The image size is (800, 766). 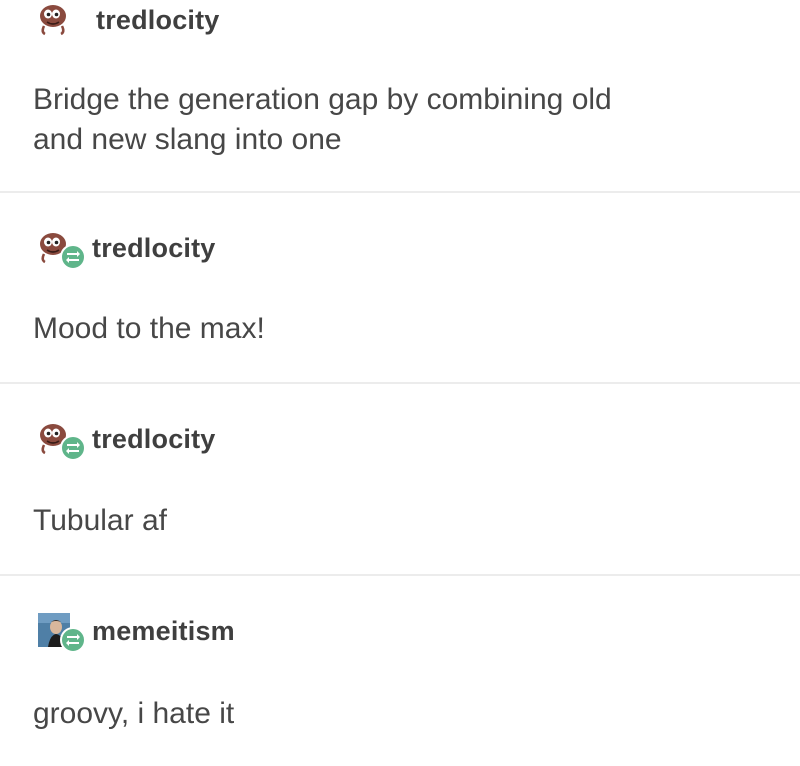 I want to click on username-link: memeitism, so click(x=163, y=631).